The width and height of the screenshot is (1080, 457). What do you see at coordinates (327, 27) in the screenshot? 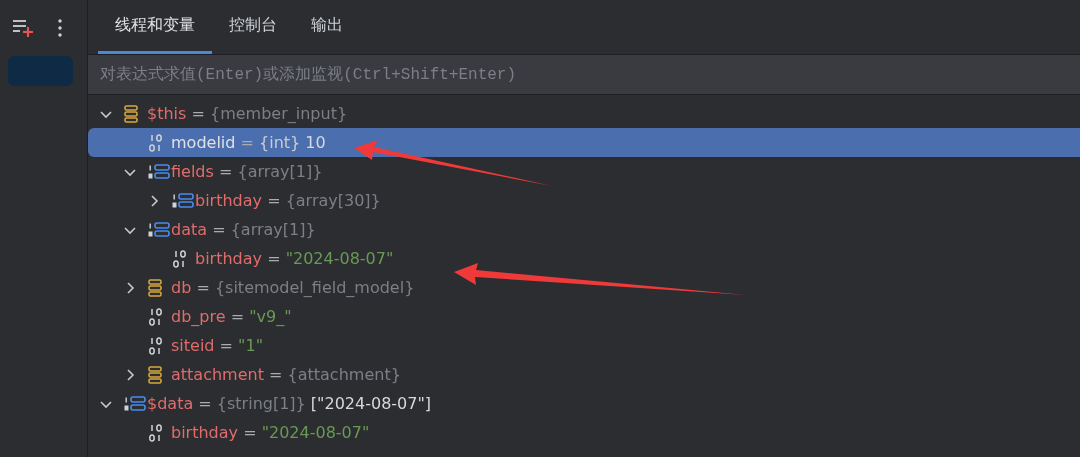
I see `tab: 输出` at bounding box center [327, 27].